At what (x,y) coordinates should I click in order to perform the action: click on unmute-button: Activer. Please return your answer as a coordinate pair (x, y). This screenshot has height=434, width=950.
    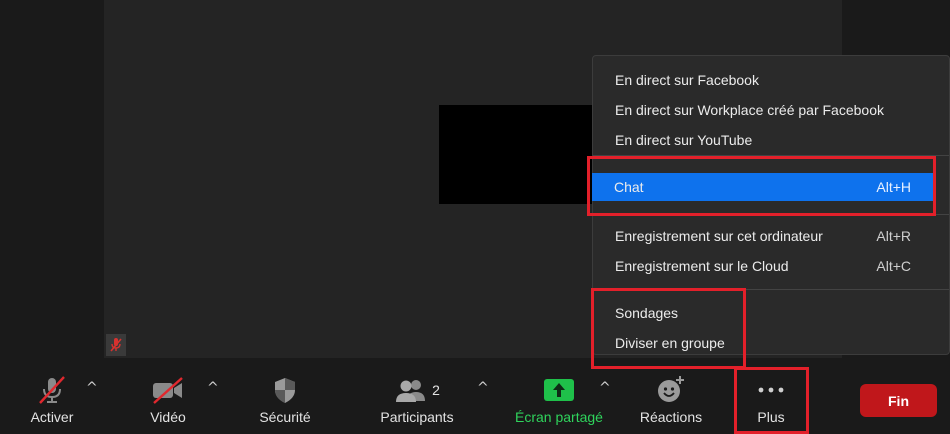
    Looking at the image, I should click on (52, 399).